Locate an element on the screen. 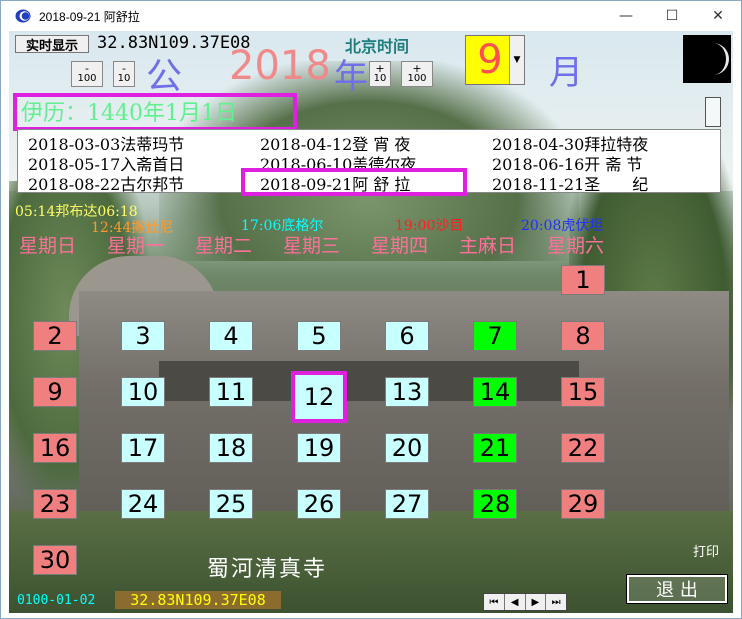 The image size is (742, 619). print-button: 打印 is located at coordinates (706, 550).